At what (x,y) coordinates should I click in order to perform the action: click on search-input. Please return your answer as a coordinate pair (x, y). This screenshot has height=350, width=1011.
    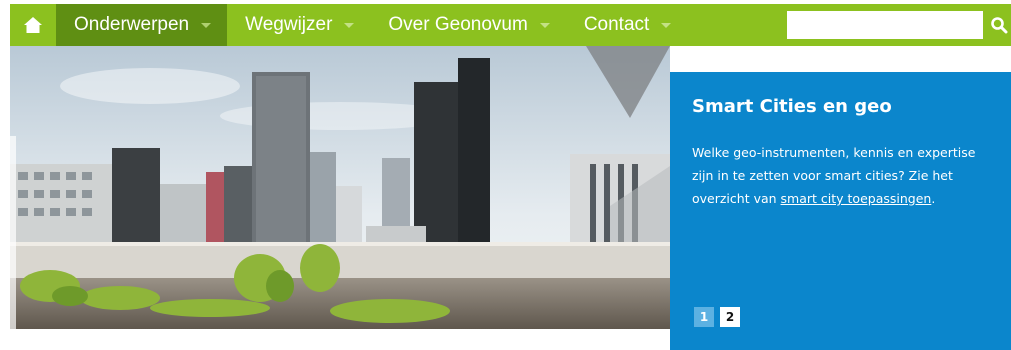
    Looking at the image, I should click on (885, 25).